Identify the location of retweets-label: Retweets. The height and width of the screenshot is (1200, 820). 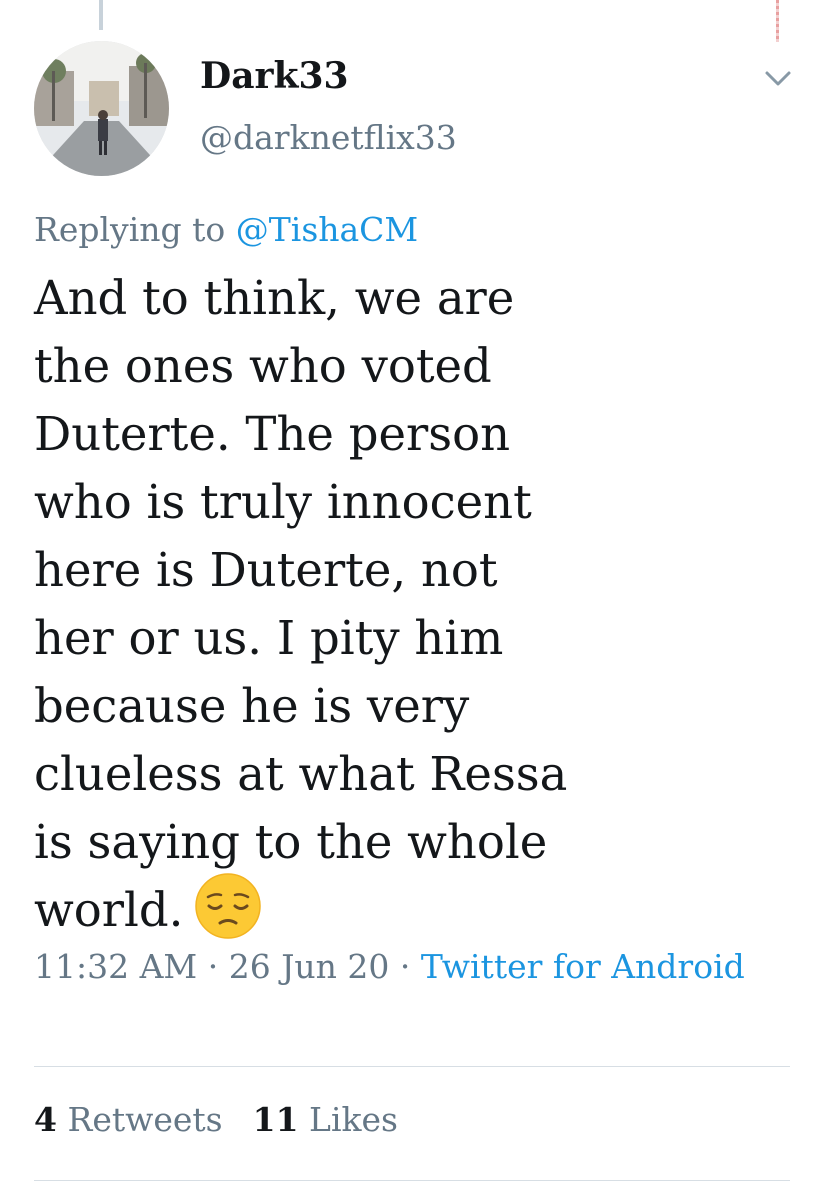
(145, 1119).